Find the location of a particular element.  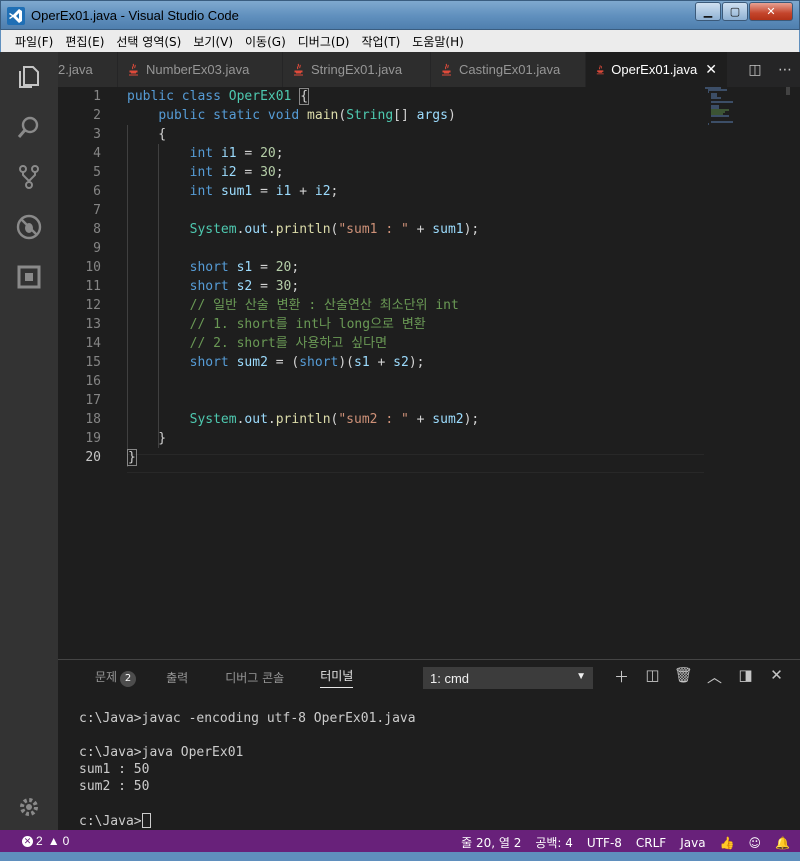

tab-label: CastingEx01.java is located at coordinates (510, 69).